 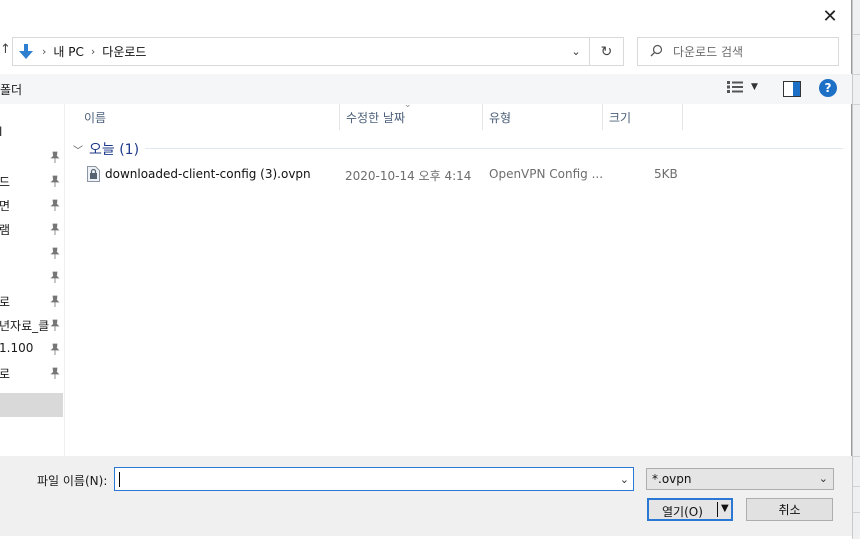 What do you see at coordinates (666, 174) in the screenshot?
I see `file-size: 5KB` at bounding box center [666, 174].